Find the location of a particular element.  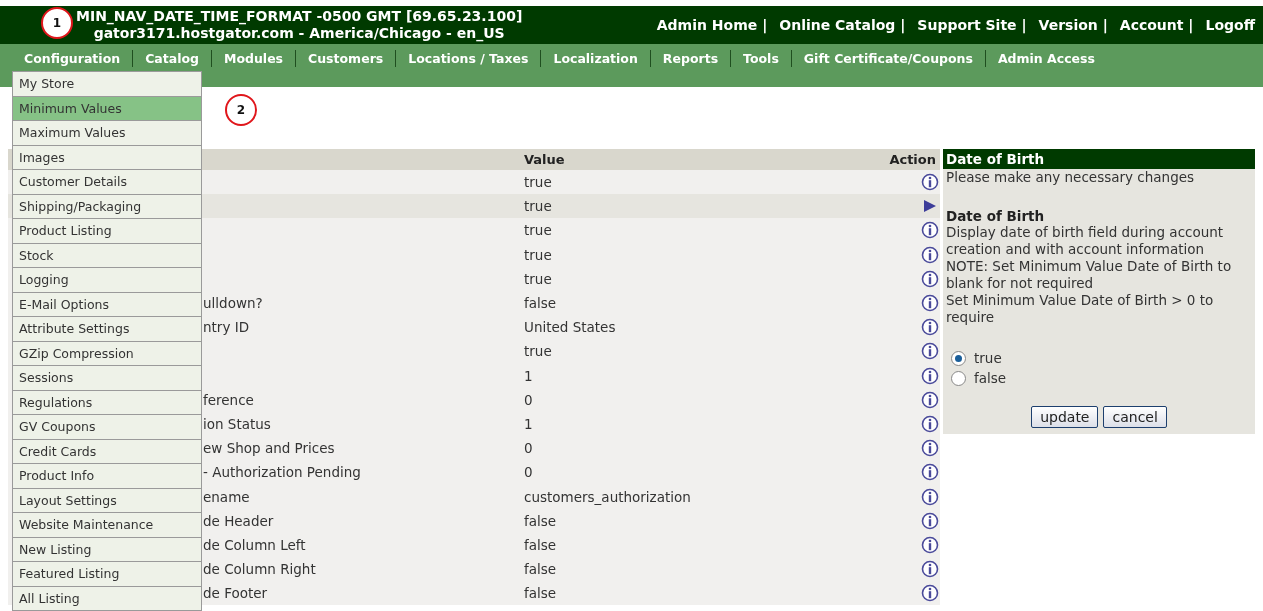

setting-description: NOTE: Set Minimum Value Date of Birth to blank for not required is located at coordinates (1089, 275).